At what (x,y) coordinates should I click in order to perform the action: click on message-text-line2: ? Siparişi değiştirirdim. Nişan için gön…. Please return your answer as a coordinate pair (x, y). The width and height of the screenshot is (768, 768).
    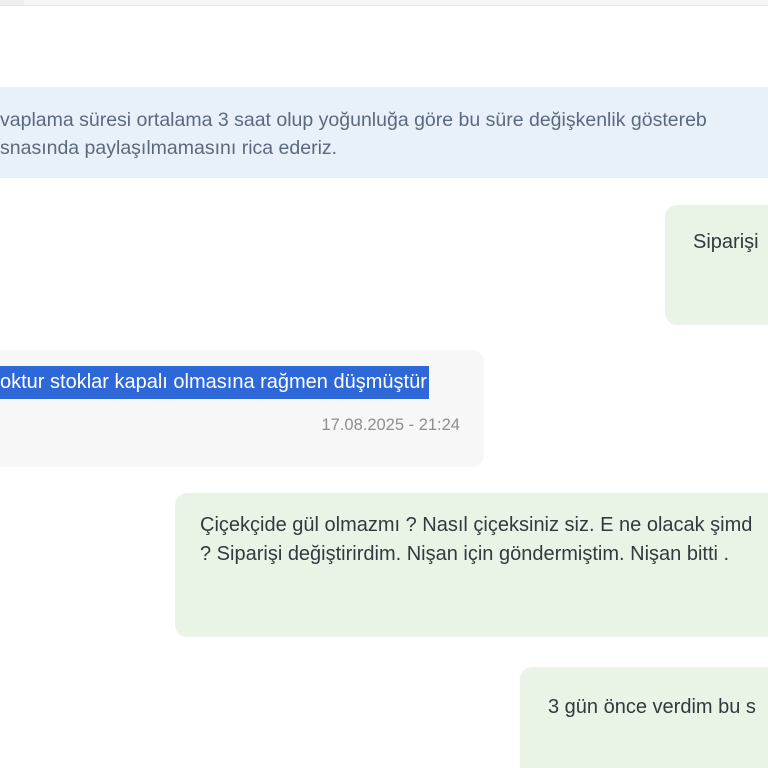
    Looking at the image, I should click on (465, 553).